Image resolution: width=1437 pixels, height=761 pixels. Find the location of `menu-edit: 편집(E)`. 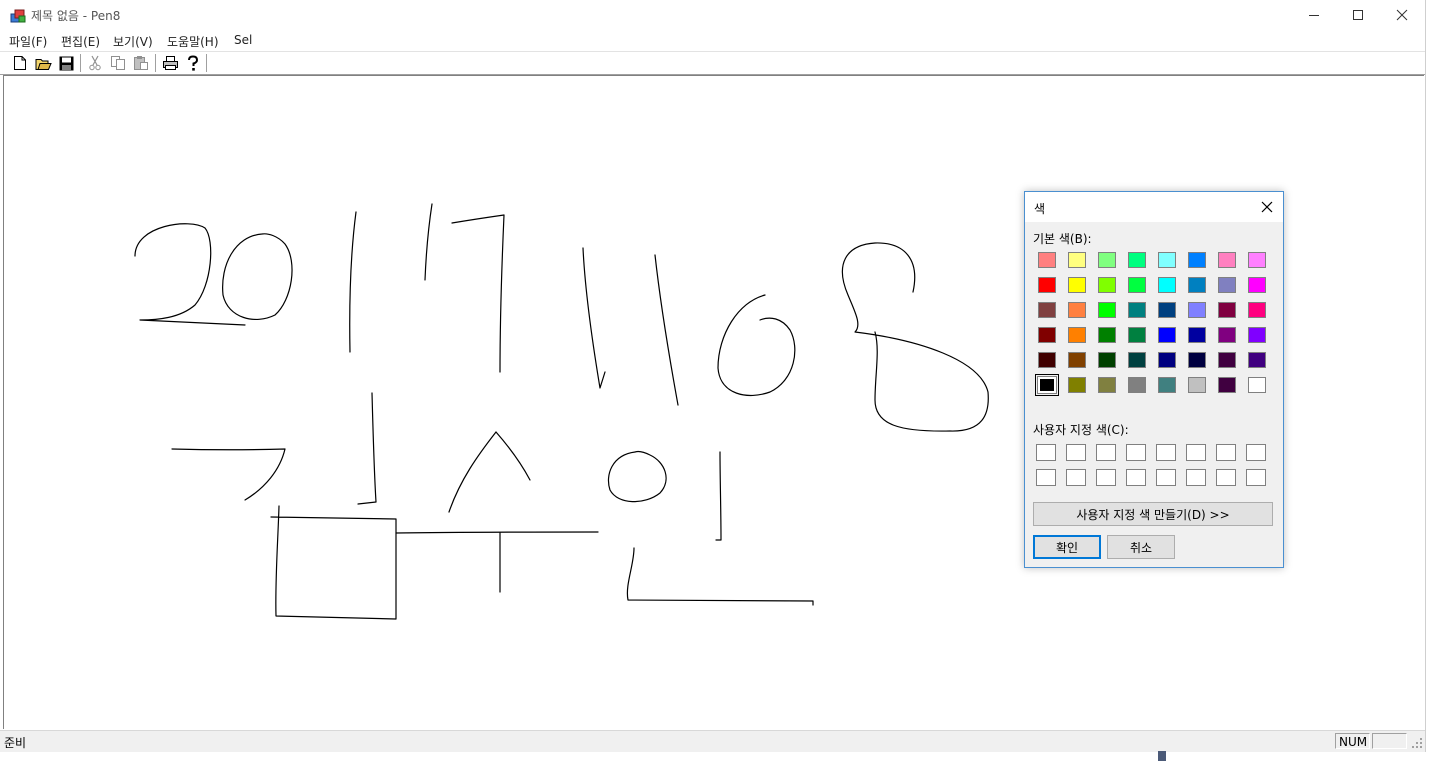

menu-edit: 편집(E) is located at coordinates (80, 41).